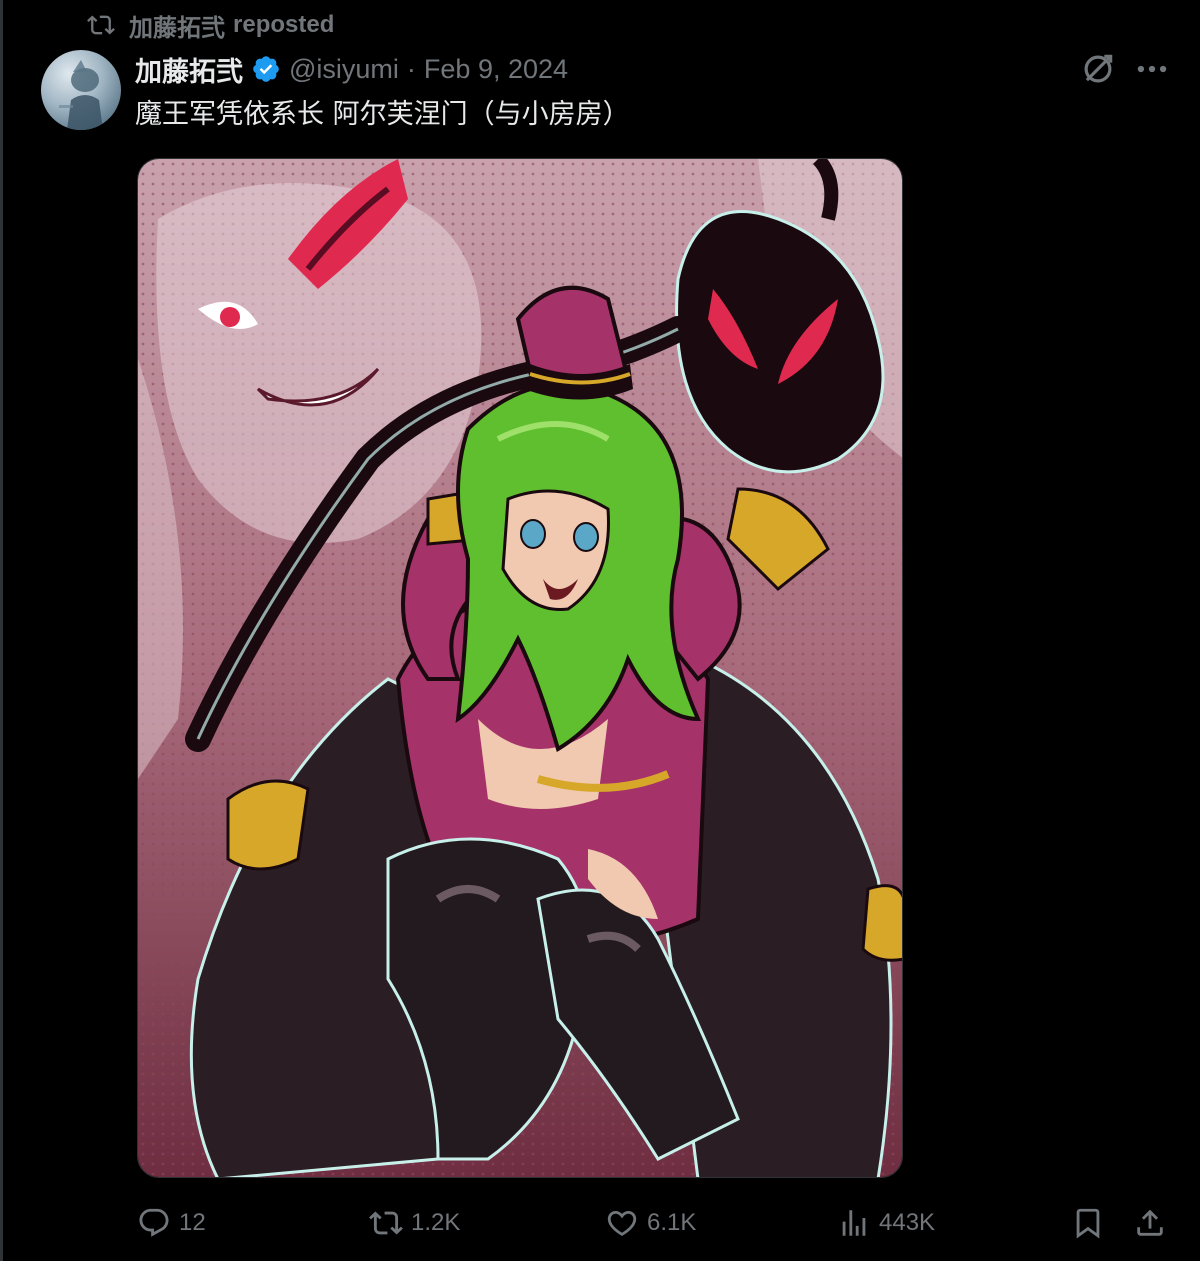 Image resolution: width=1200 pixels, height=1261 pixels. I want to click on user-handle: @isiyumi, so click(344, 69).